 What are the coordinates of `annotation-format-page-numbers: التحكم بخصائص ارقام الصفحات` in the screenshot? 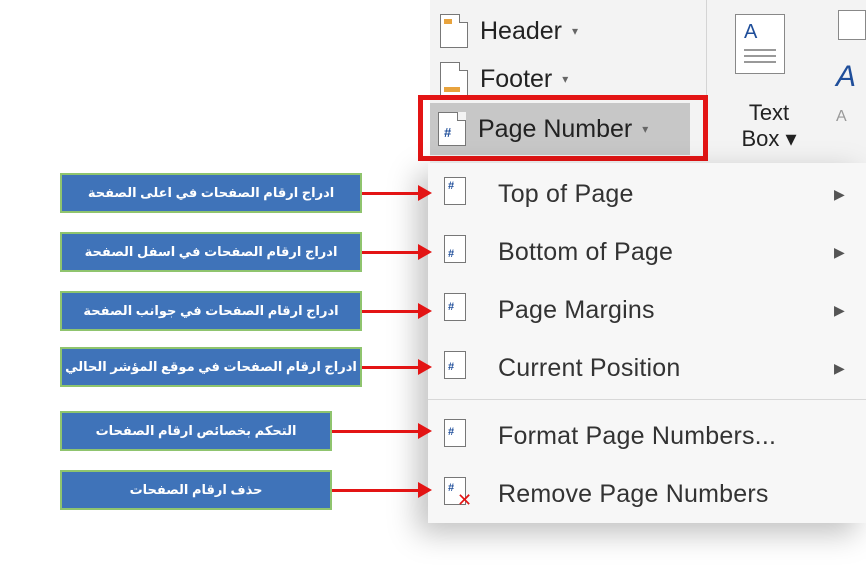 It's located at (196, 431).